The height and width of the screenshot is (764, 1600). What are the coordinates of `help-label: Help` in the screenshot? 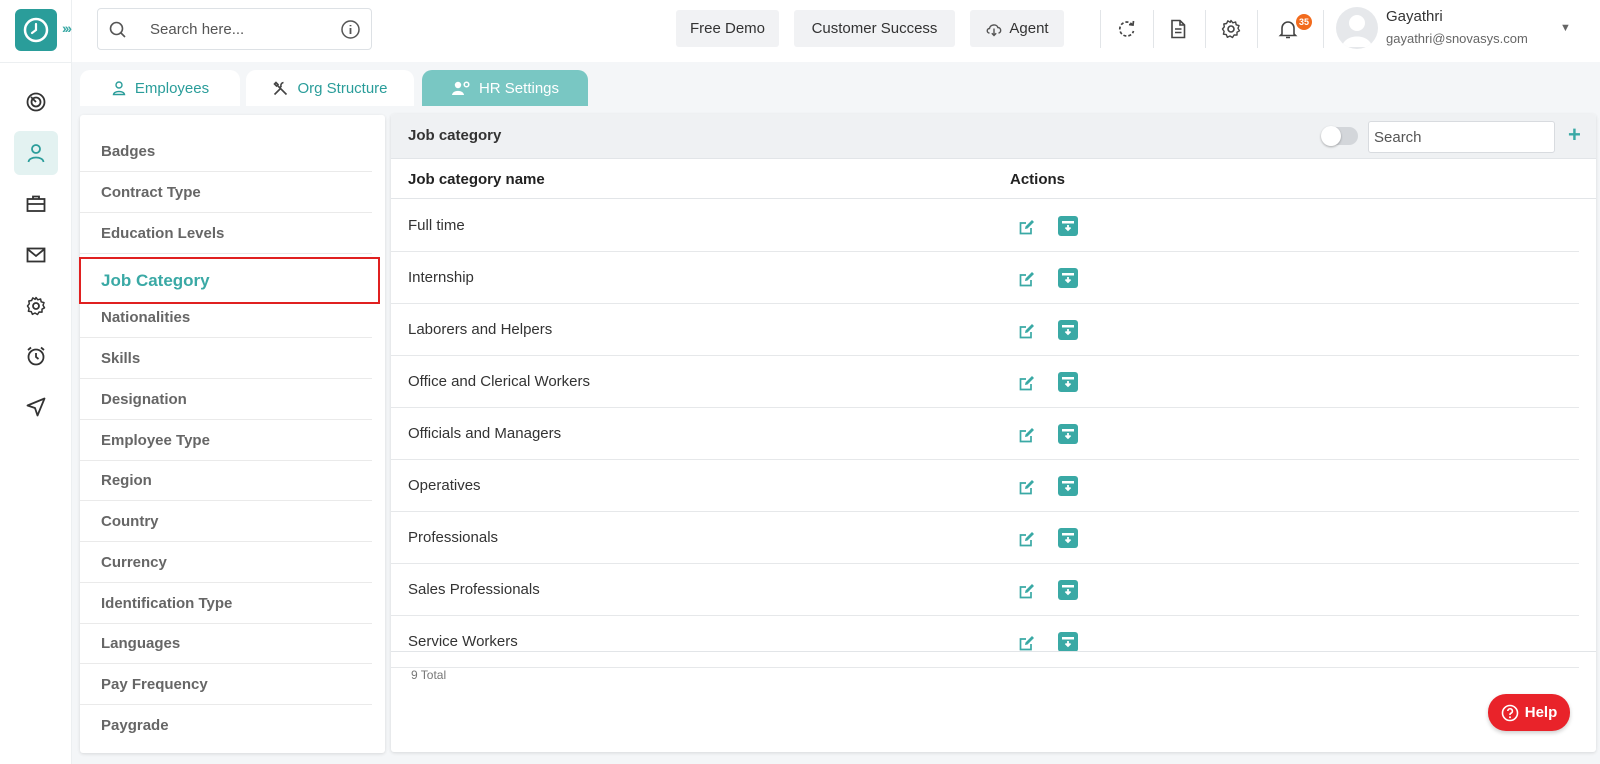 It's located at (1541, 712).